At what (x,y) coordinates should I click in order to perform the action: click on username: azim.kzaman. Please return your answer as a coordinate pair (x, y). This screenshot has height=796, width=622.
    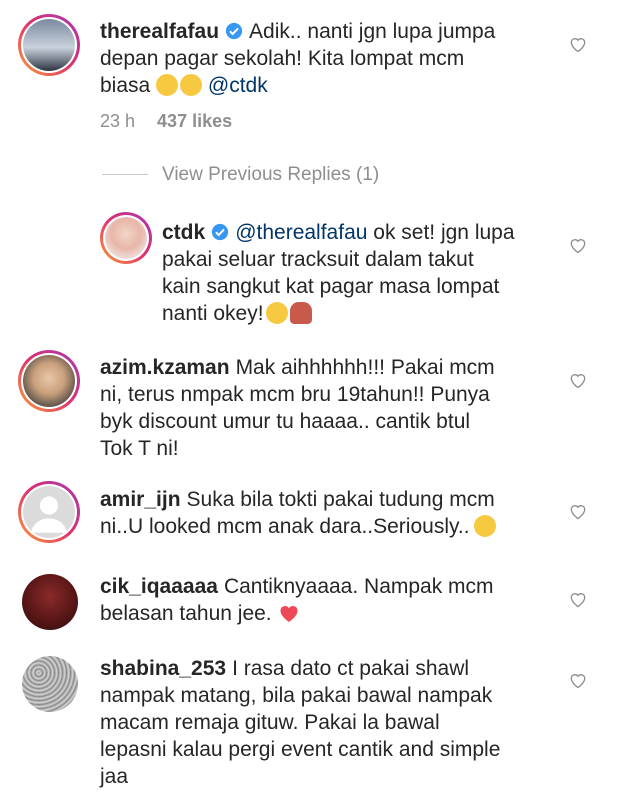
    Looking at the image, I should click on (165, 367).